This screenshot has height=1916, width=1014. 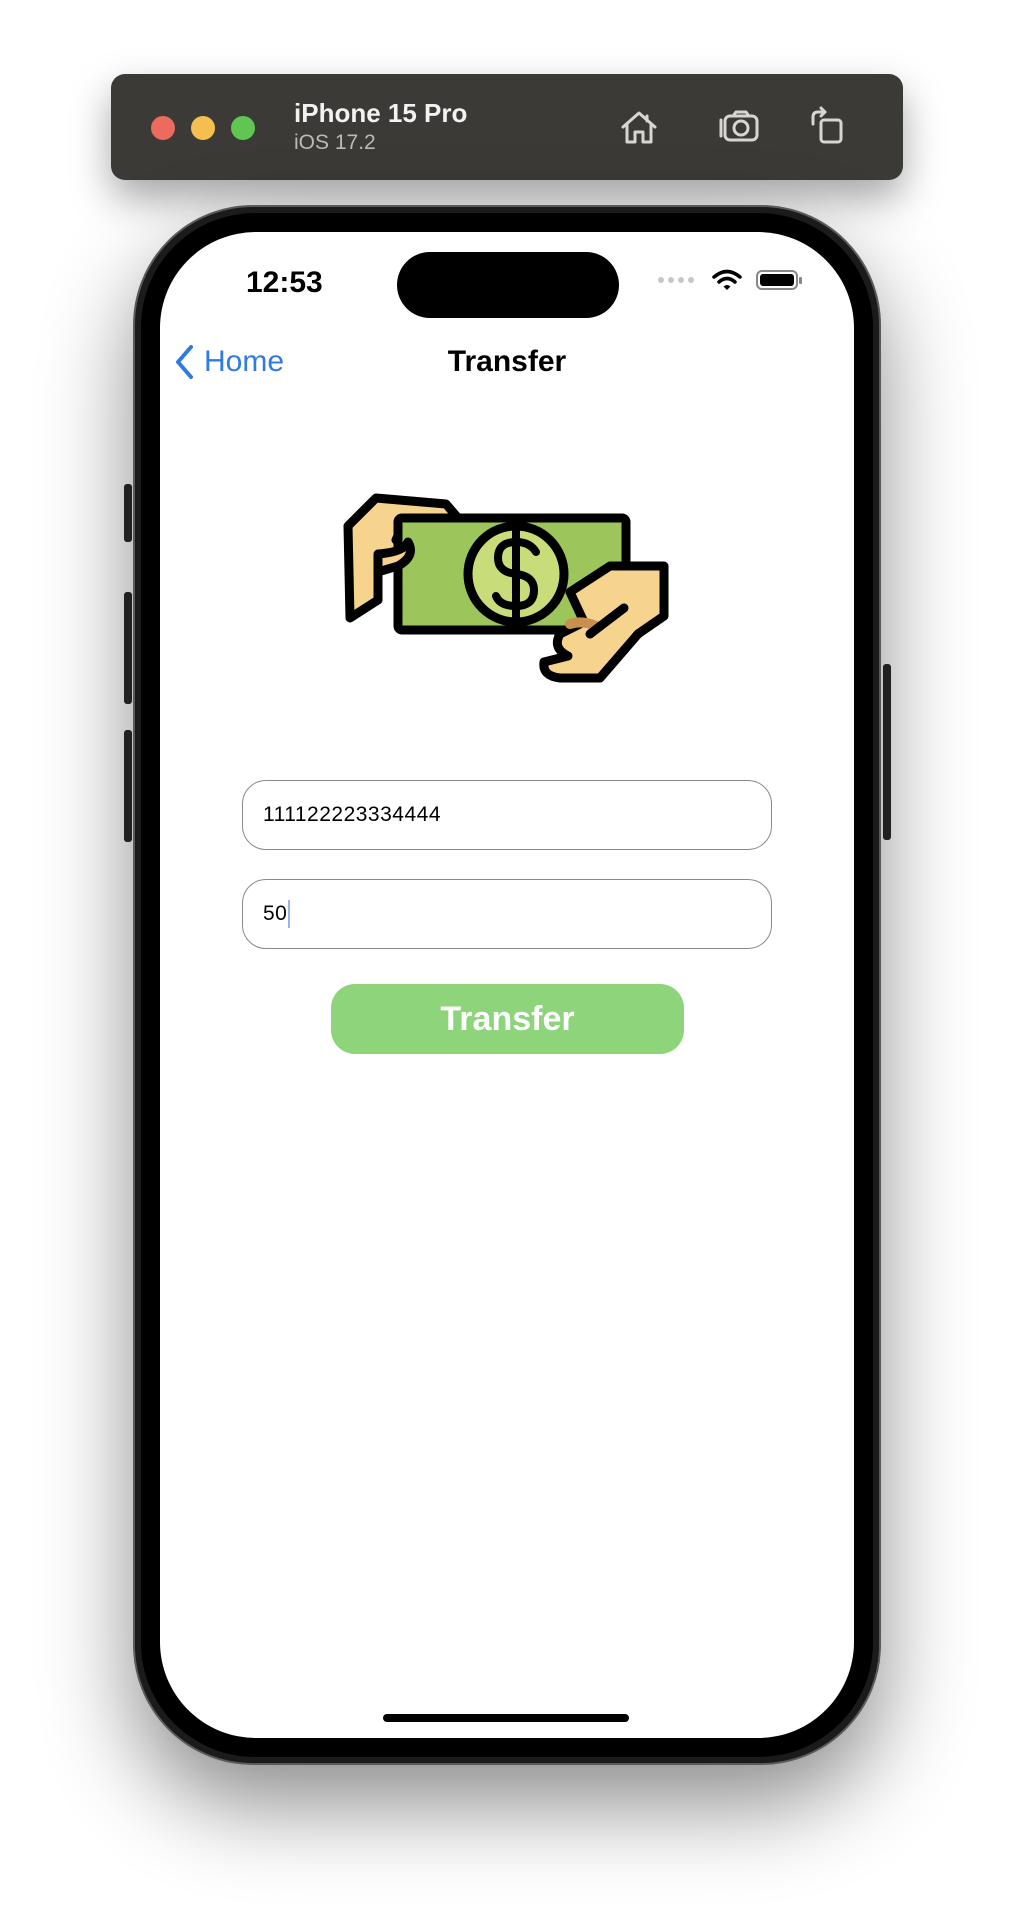 What do you see at coordinates (128, 786) in the screenshot?
I see `volume-down-button` at bounding box center [128, 786].